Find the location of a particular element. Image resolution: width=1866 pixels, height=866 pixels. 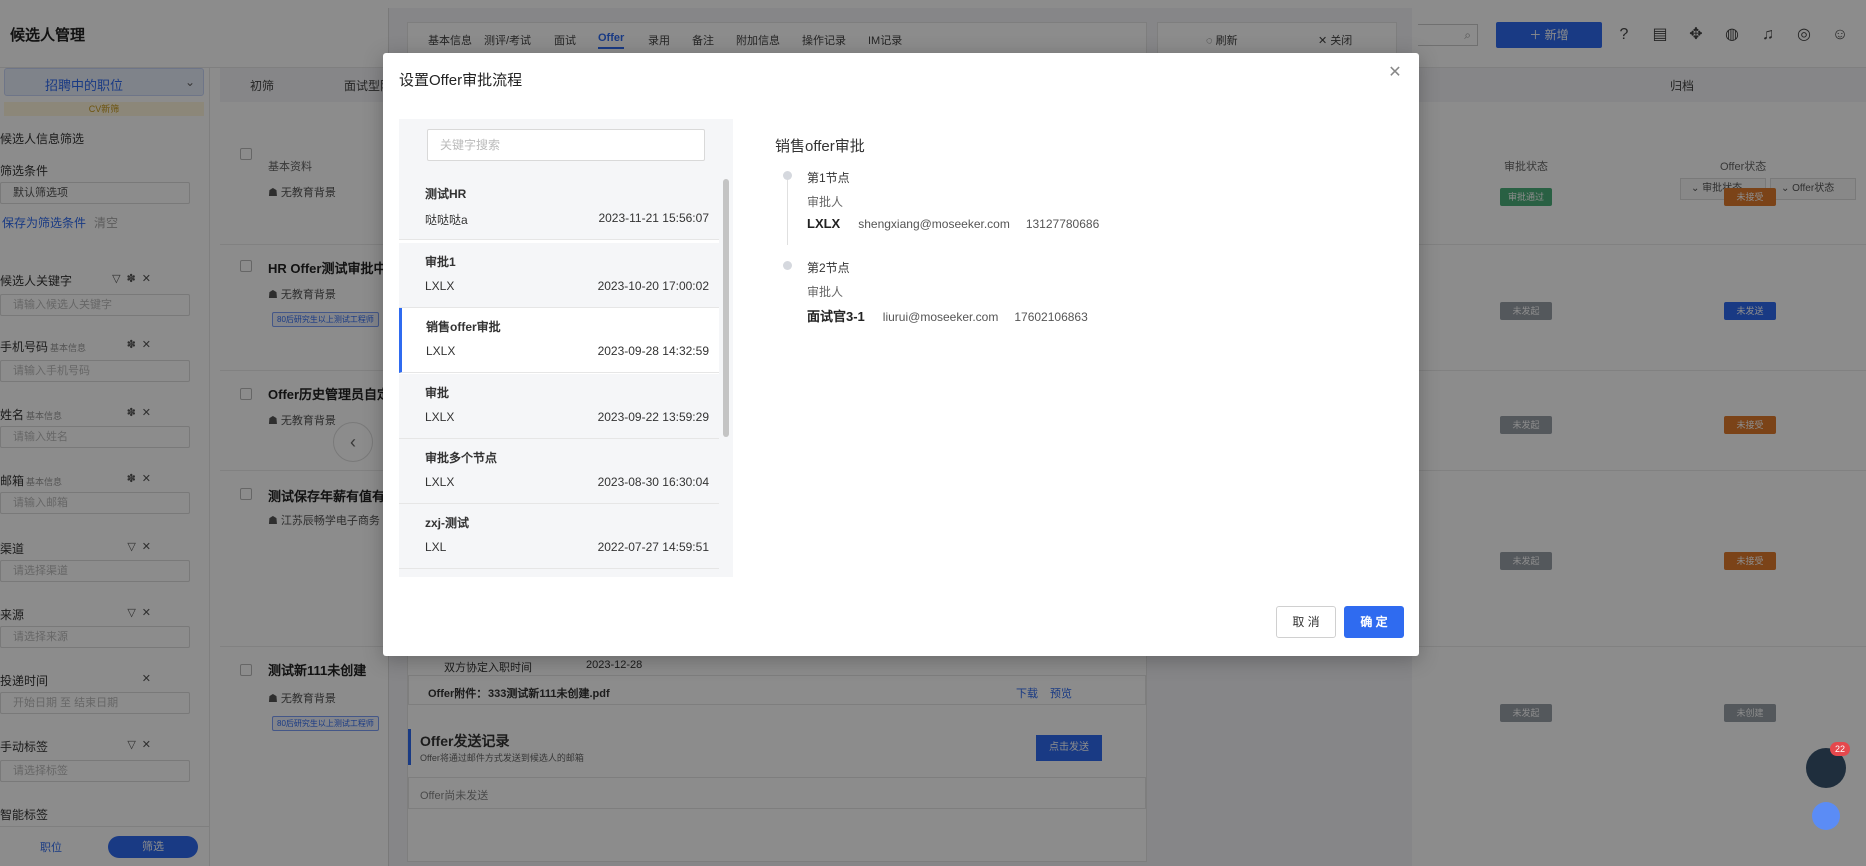

approver-phone: 13127780686 is located at coordinates (1062, 224).